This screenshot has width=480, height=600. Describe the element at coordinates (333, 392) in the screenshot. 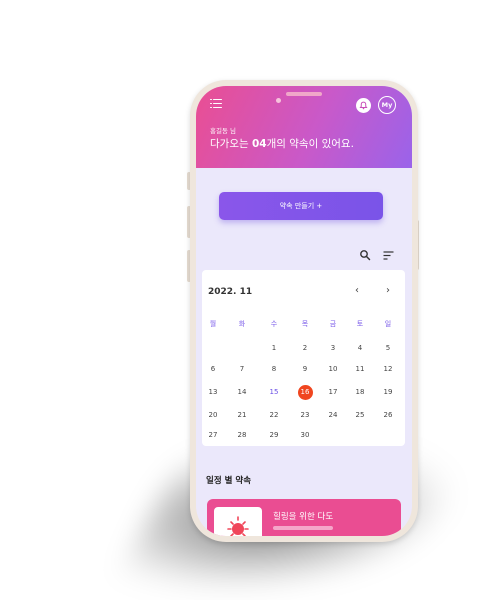

I see `calendar-day: 17` at that location.